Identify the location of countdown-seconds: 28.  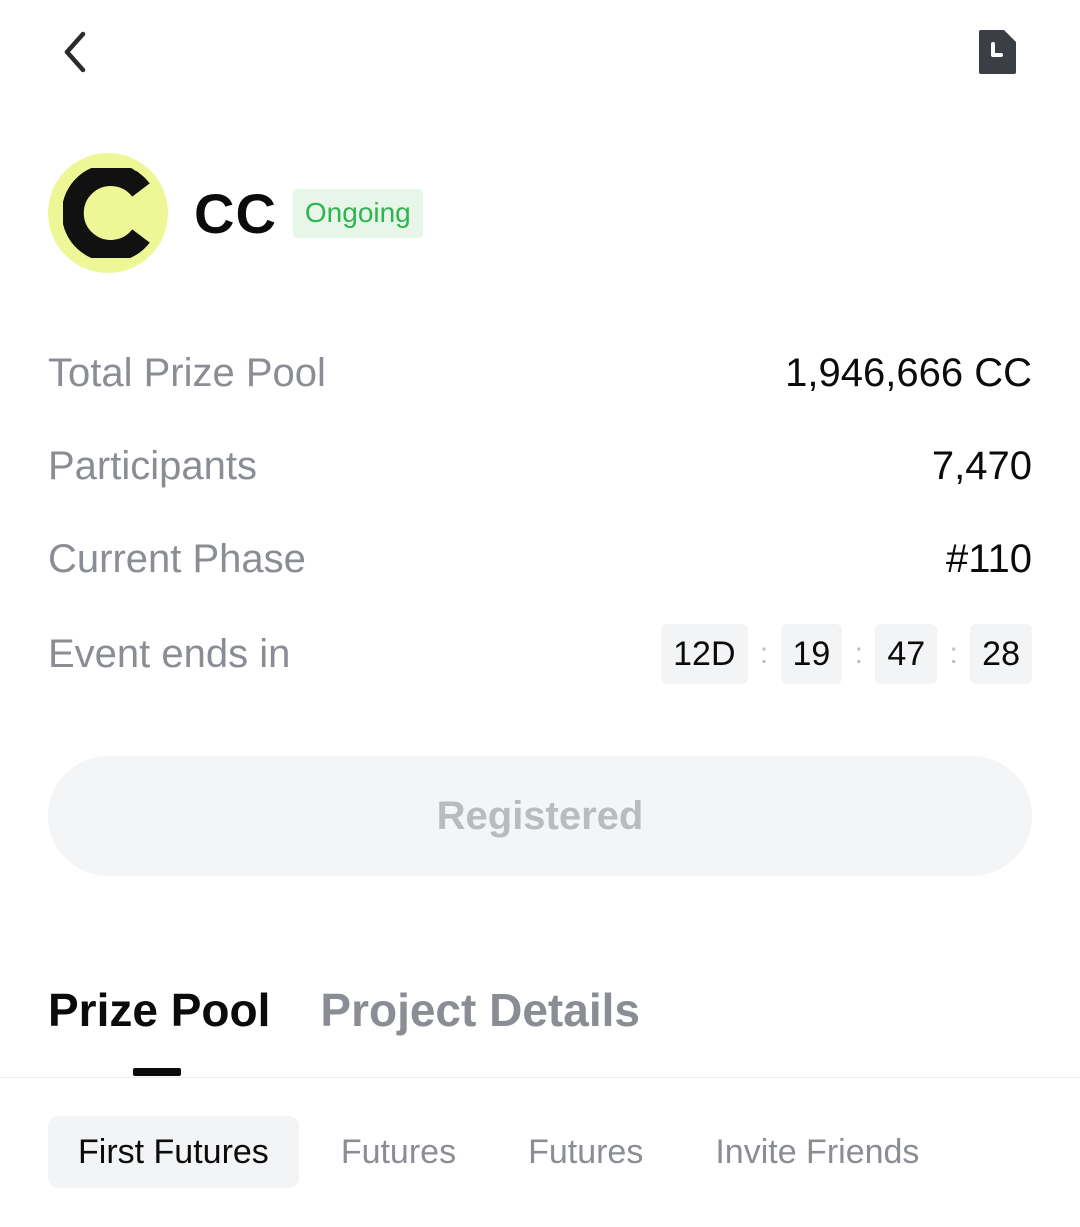
(1001, 654).